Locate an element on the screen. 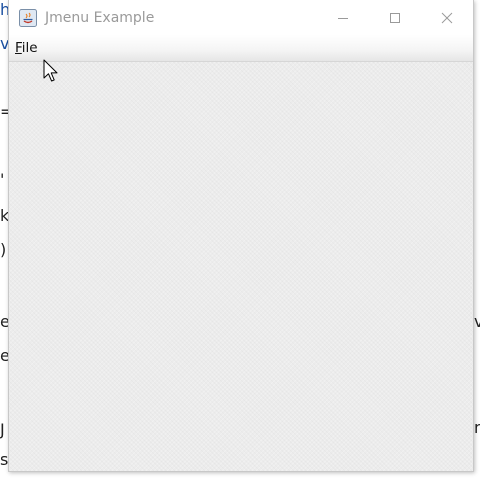  window-title: Jmenu Example is located at coordinates (100, 17).